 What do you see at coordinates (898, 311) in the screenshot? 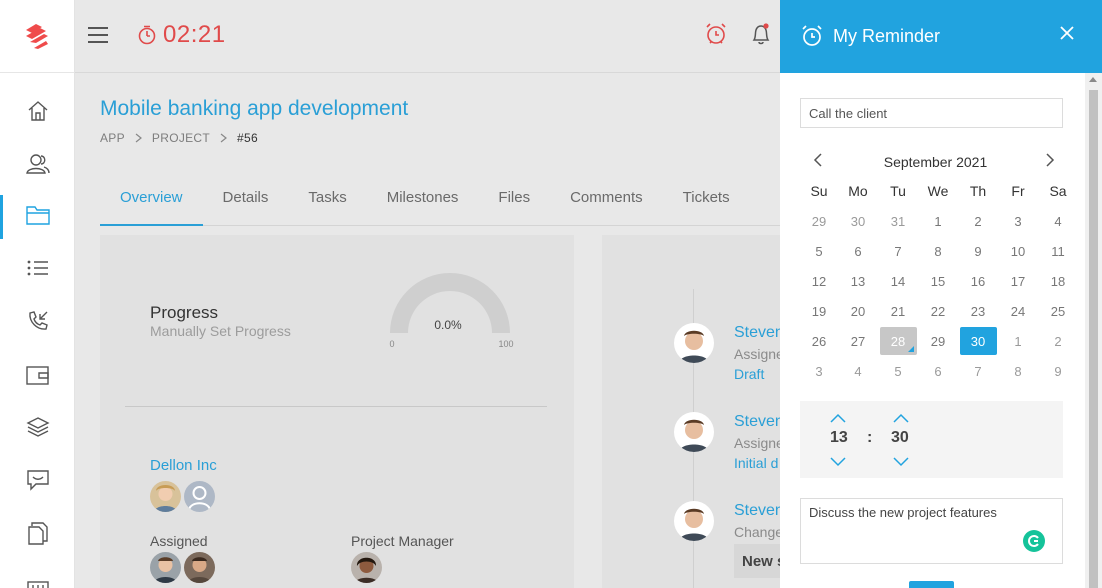
I see `calendar-day: 21` at bounding box center [898, 311].